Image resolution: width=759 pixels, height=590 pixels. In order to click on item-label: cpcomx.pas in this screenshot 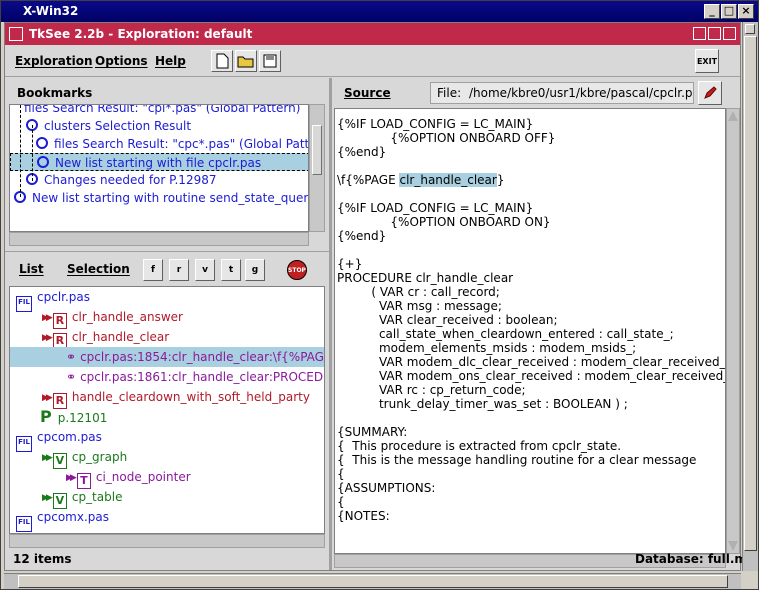, I will do `click(73, 517)`.